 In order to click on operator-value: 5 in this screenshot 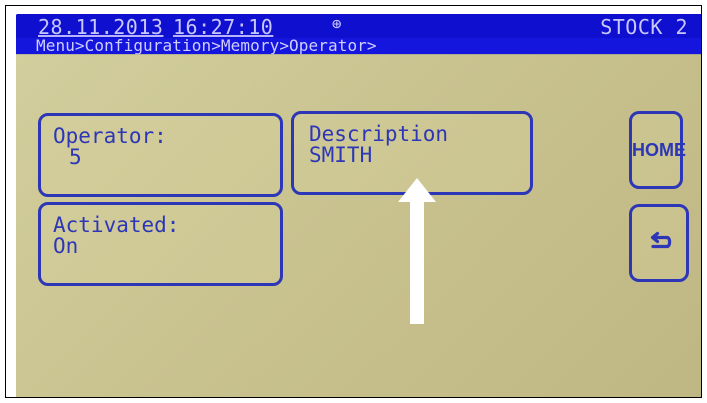, I will do `click(75, 157)`.